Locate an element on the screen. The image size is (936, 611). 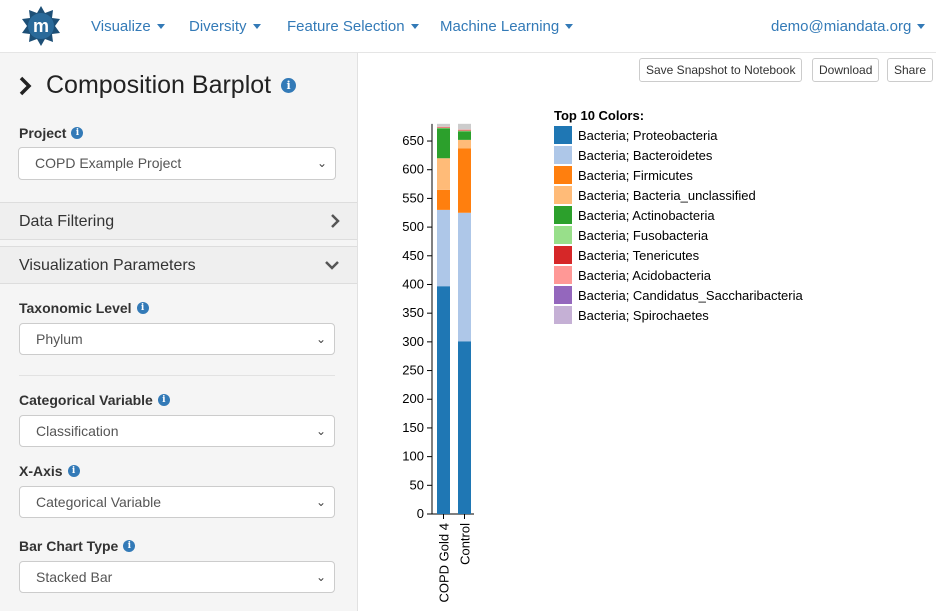
nav-diversity: Diversity is located at coordinates (225, 26).